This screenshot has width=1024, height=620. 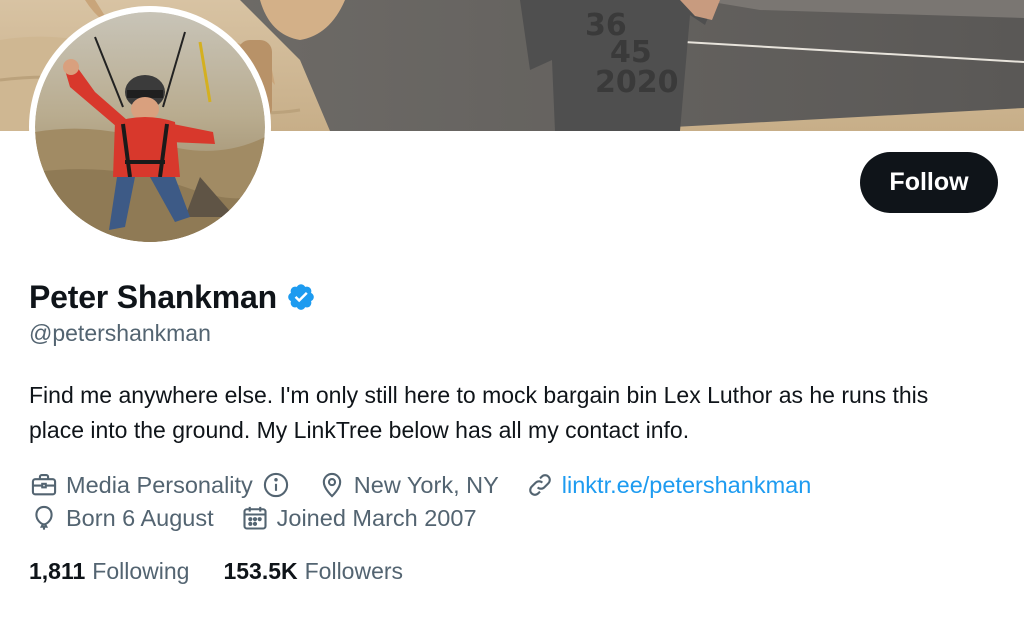 I want to click on profile-stats: 1,811 Following 153.5K Followers, so click(x=216, y=571).